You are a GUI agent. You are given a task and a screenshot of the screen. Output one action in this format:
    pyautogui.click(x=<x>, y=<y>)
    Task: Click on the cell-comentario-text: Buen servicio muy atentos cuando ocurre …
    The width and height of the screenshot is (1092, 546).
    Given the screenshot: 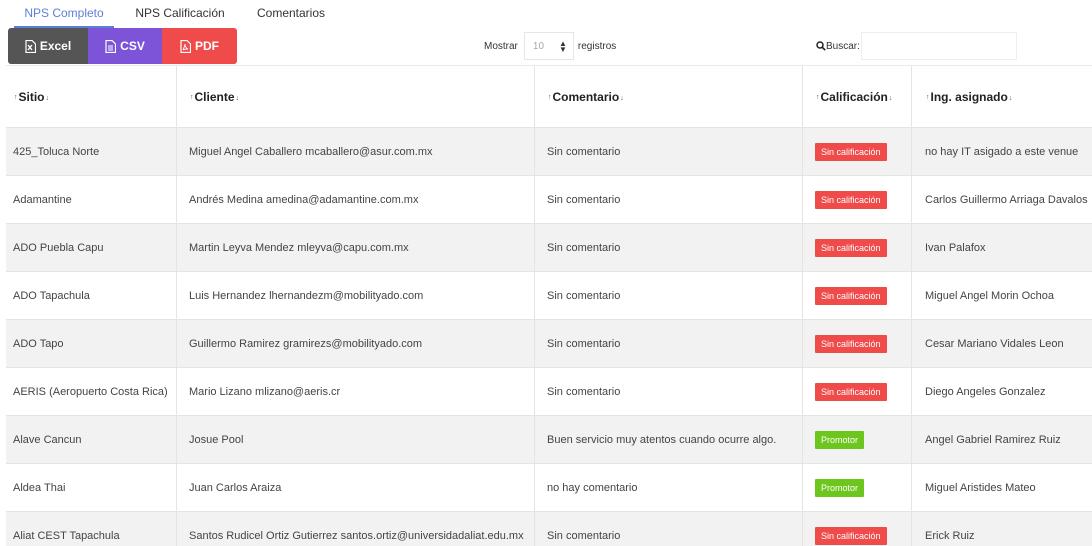 What is the action you would take?
    pyautogui.click(x=662, y=439)
    